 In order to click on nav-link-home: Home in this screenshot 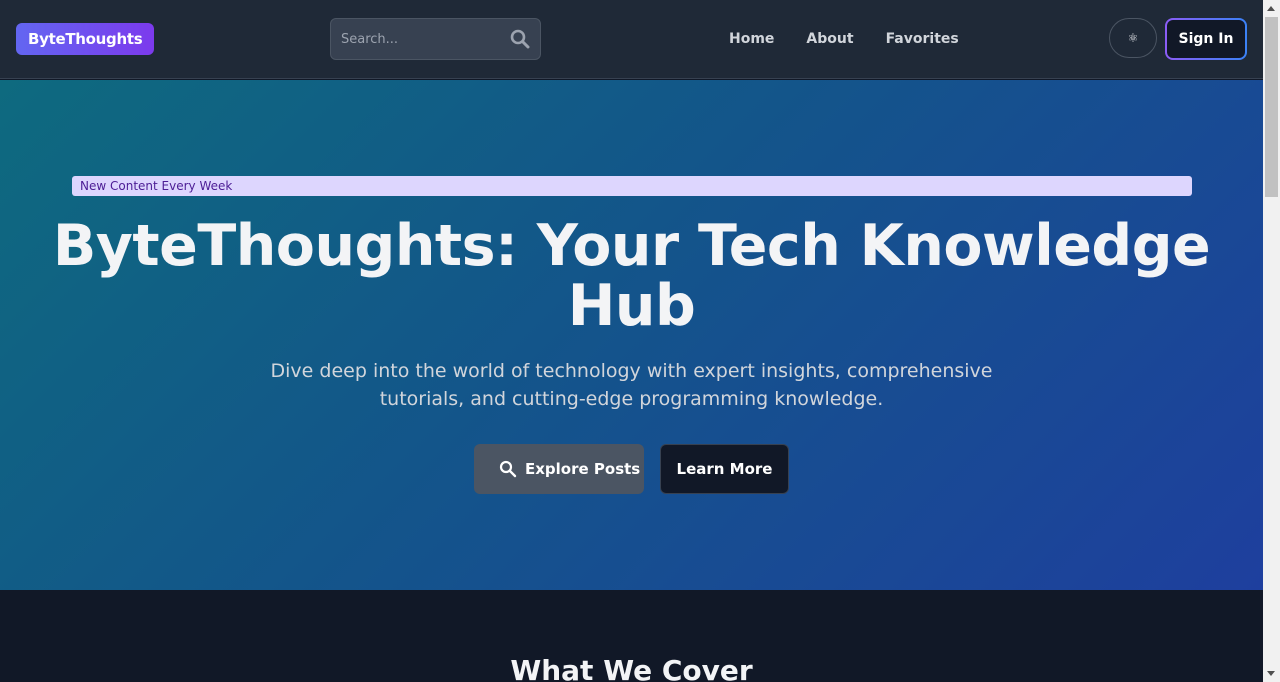, I will do `click(751, 39)`.